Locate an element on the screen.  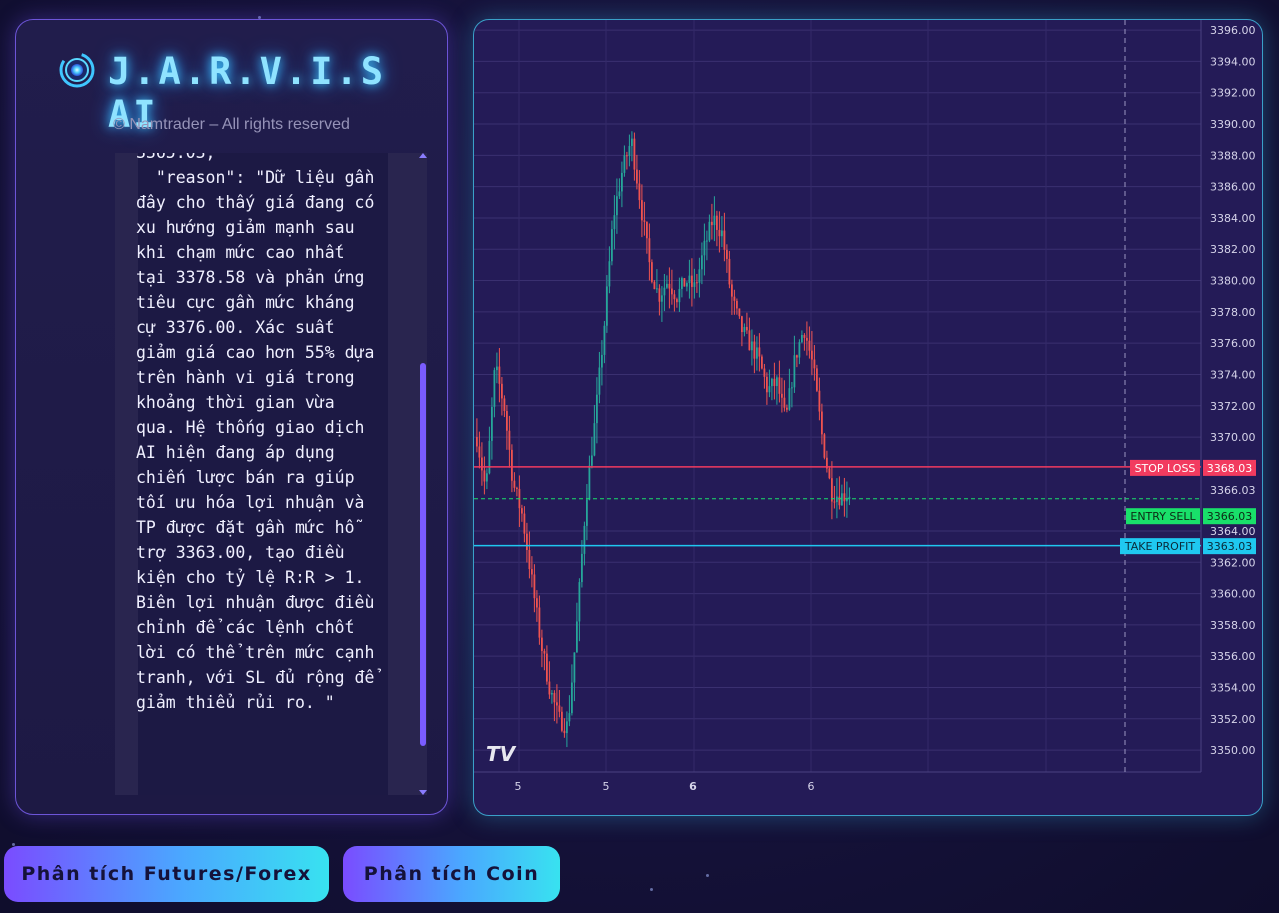
price-tick-label: 3356.00 is located at coordinates (1233, 656).